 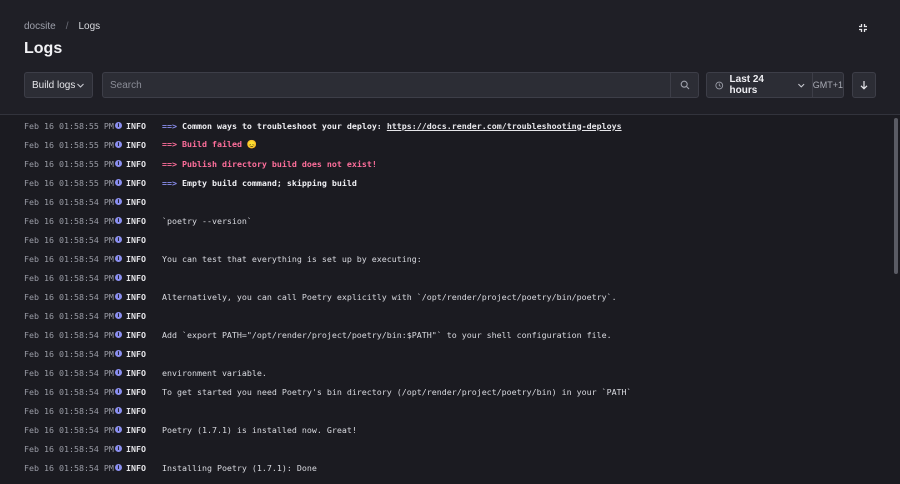 What do you see at coordinates (896, 196) in the screenshot?
I see `log-scrollbar-thumb` at bounding box center [896, 196].